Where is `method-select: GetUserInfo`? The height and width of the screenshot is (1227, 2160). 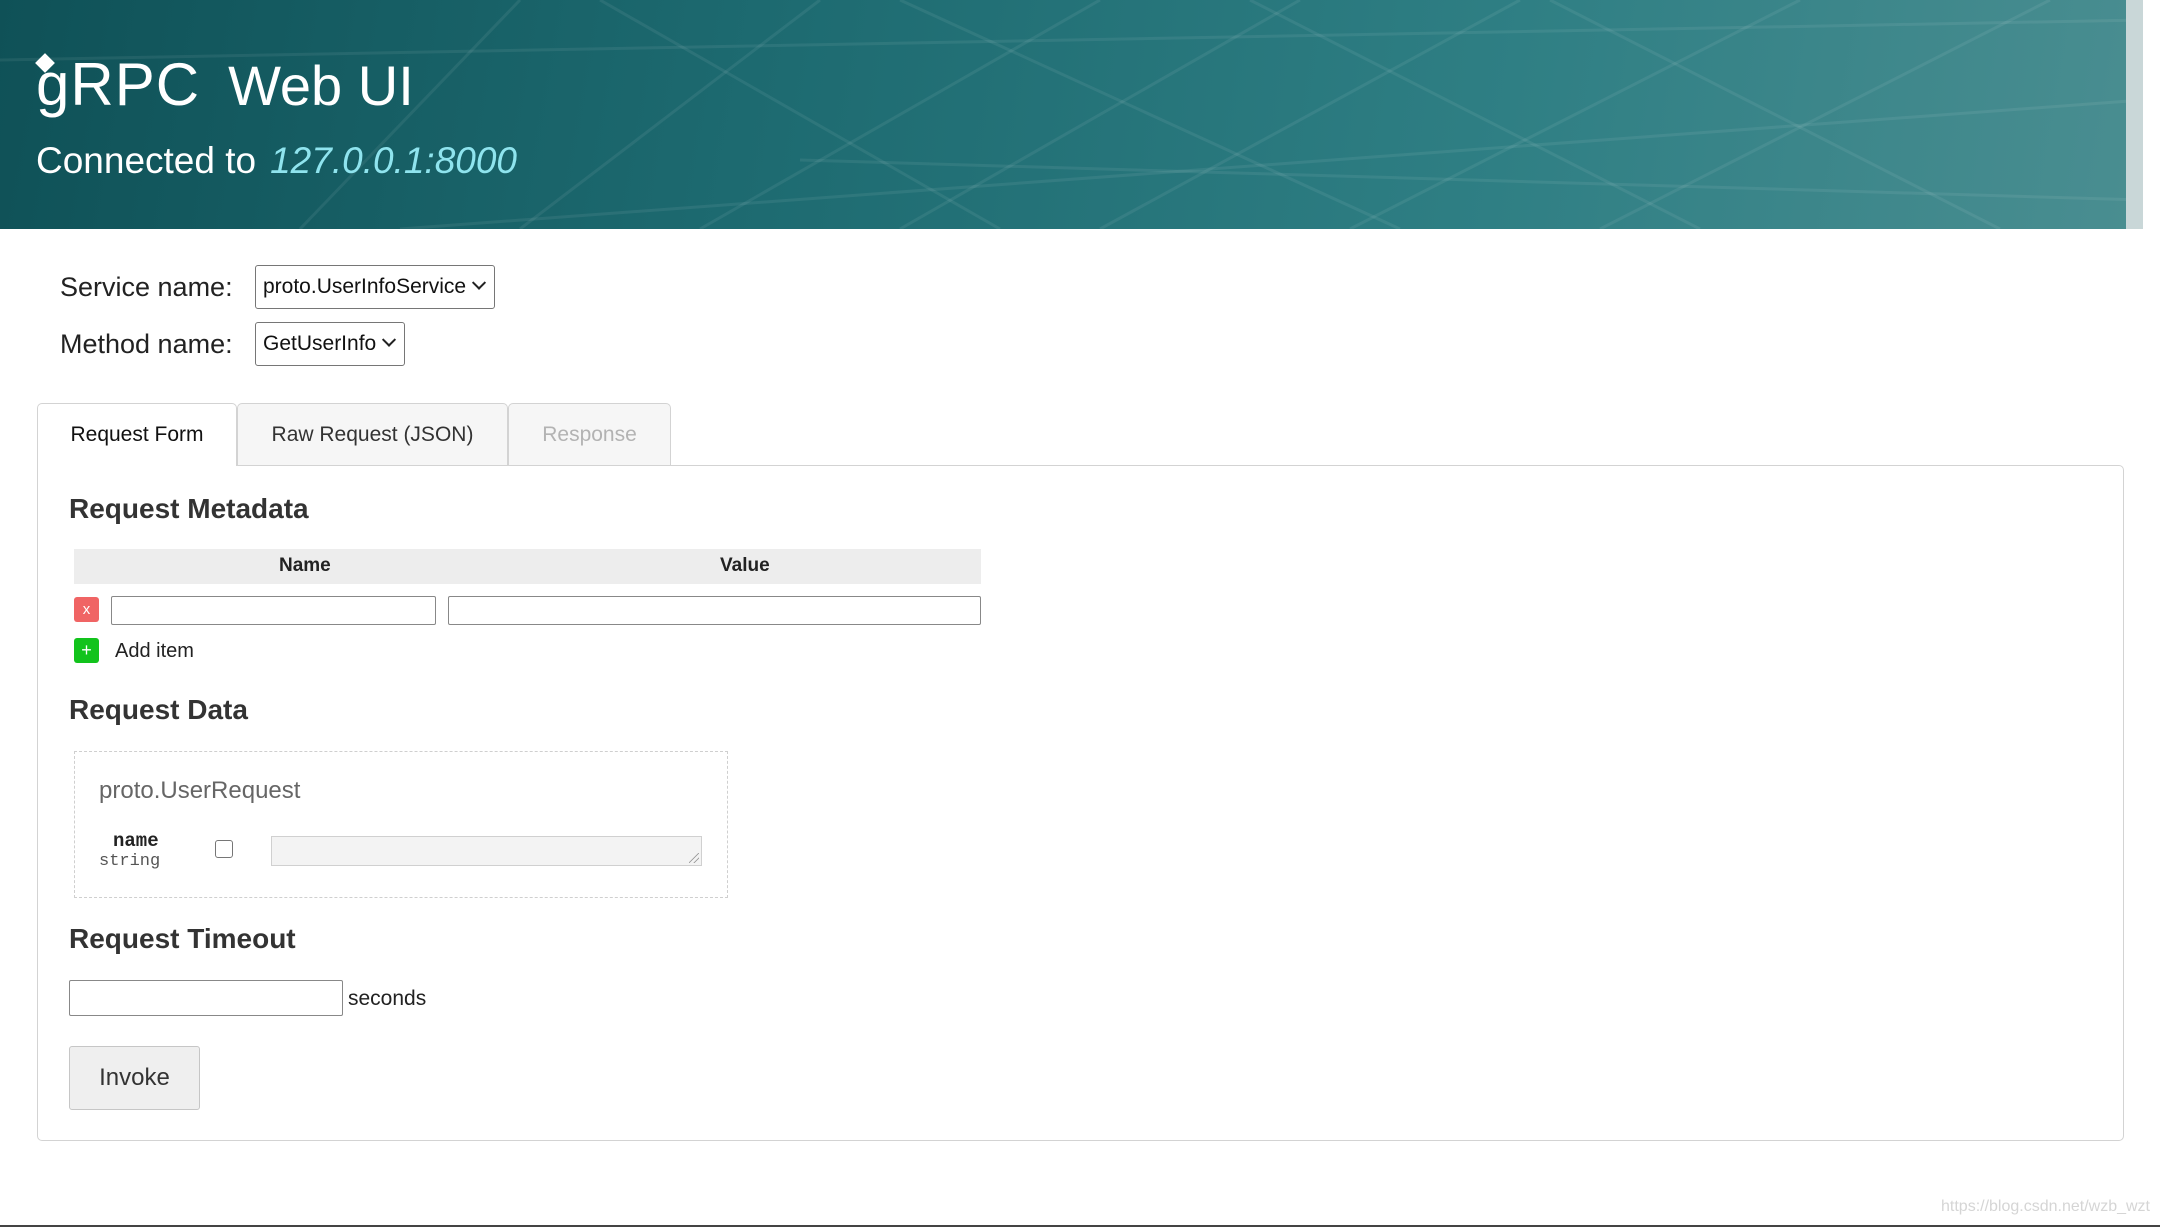
method-select: GetUserInfo is located at coordinates (330, 344).